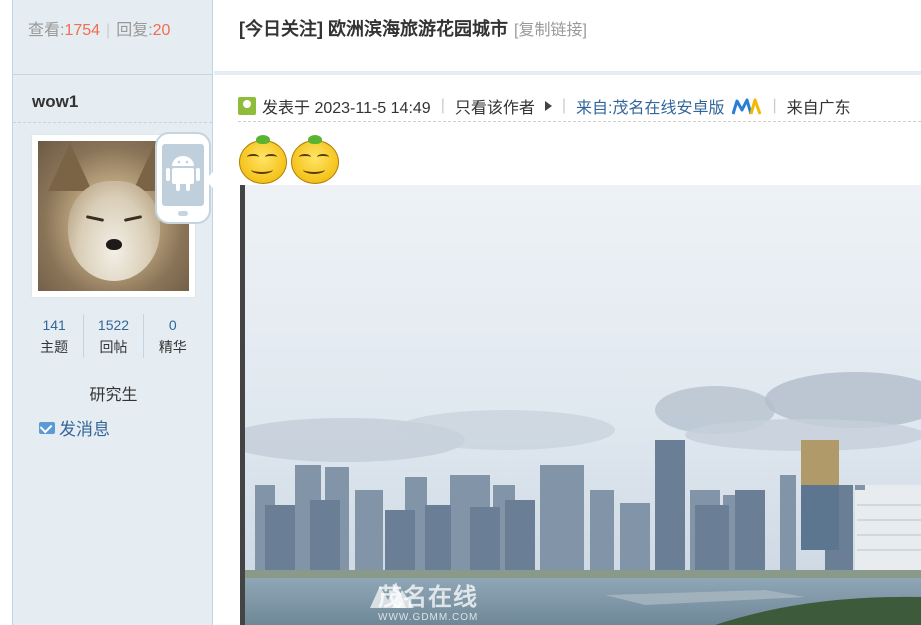 The height and width of the screenshot is (625, 921). What do you see at coordinates (346, 108) in the screenshot?
I see `post-time: 发表于 2023-11-5 14:49` at bounding box center [346, 108].